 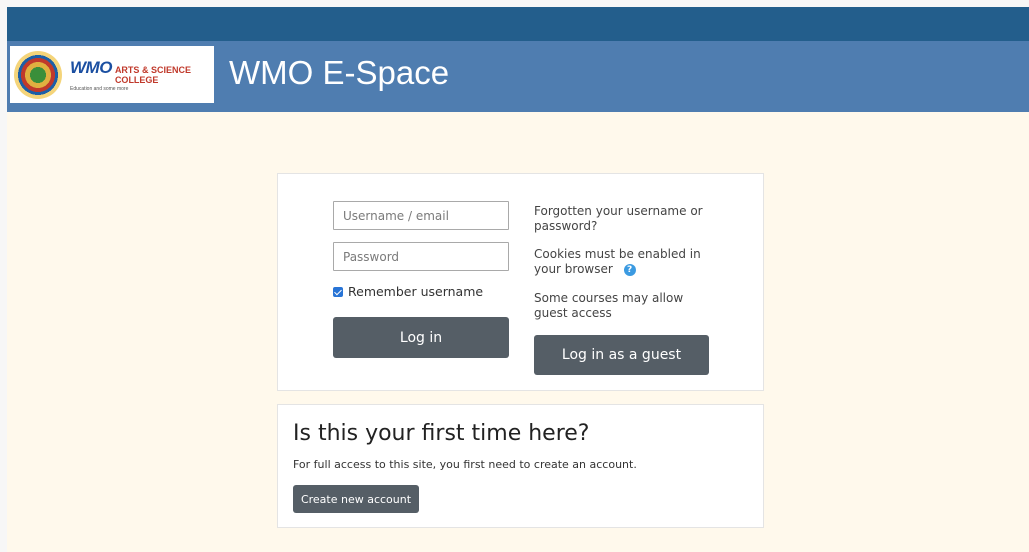 I want to click on logo-college: ARTS & SCIENCE COLLEGE, so click(x=152, y=74).